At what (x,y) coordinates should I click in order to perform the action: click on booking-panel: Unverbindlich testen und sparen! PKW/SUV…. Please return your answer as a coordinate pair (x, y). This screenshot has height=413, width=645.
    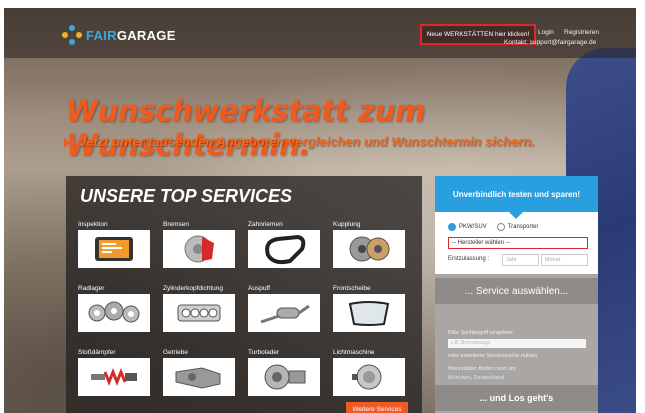
    Looking at the image, I should click on (516, 294).